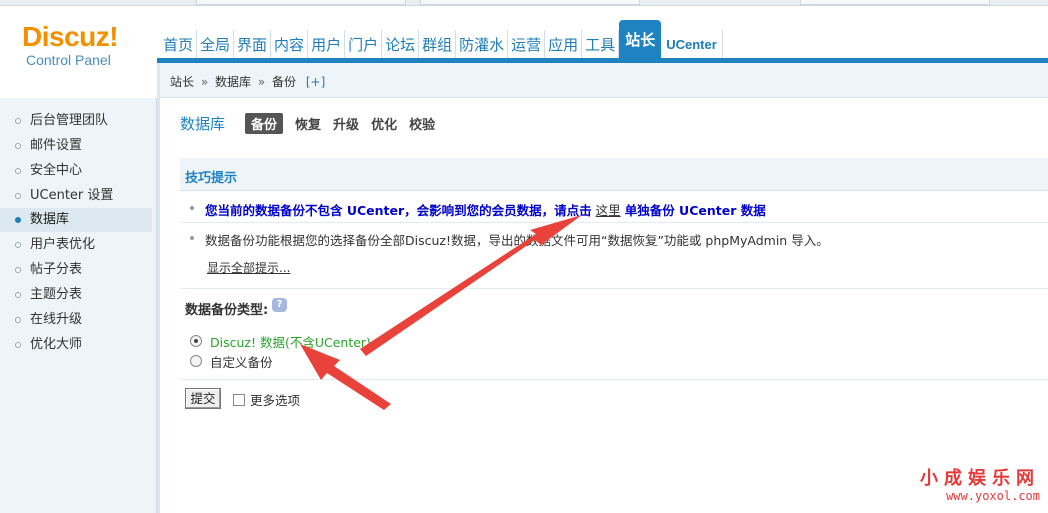  Describe the element at coordinates (56, 269) in the screenshot. I see `sidebar-item-label: 帖子分表` at that location.